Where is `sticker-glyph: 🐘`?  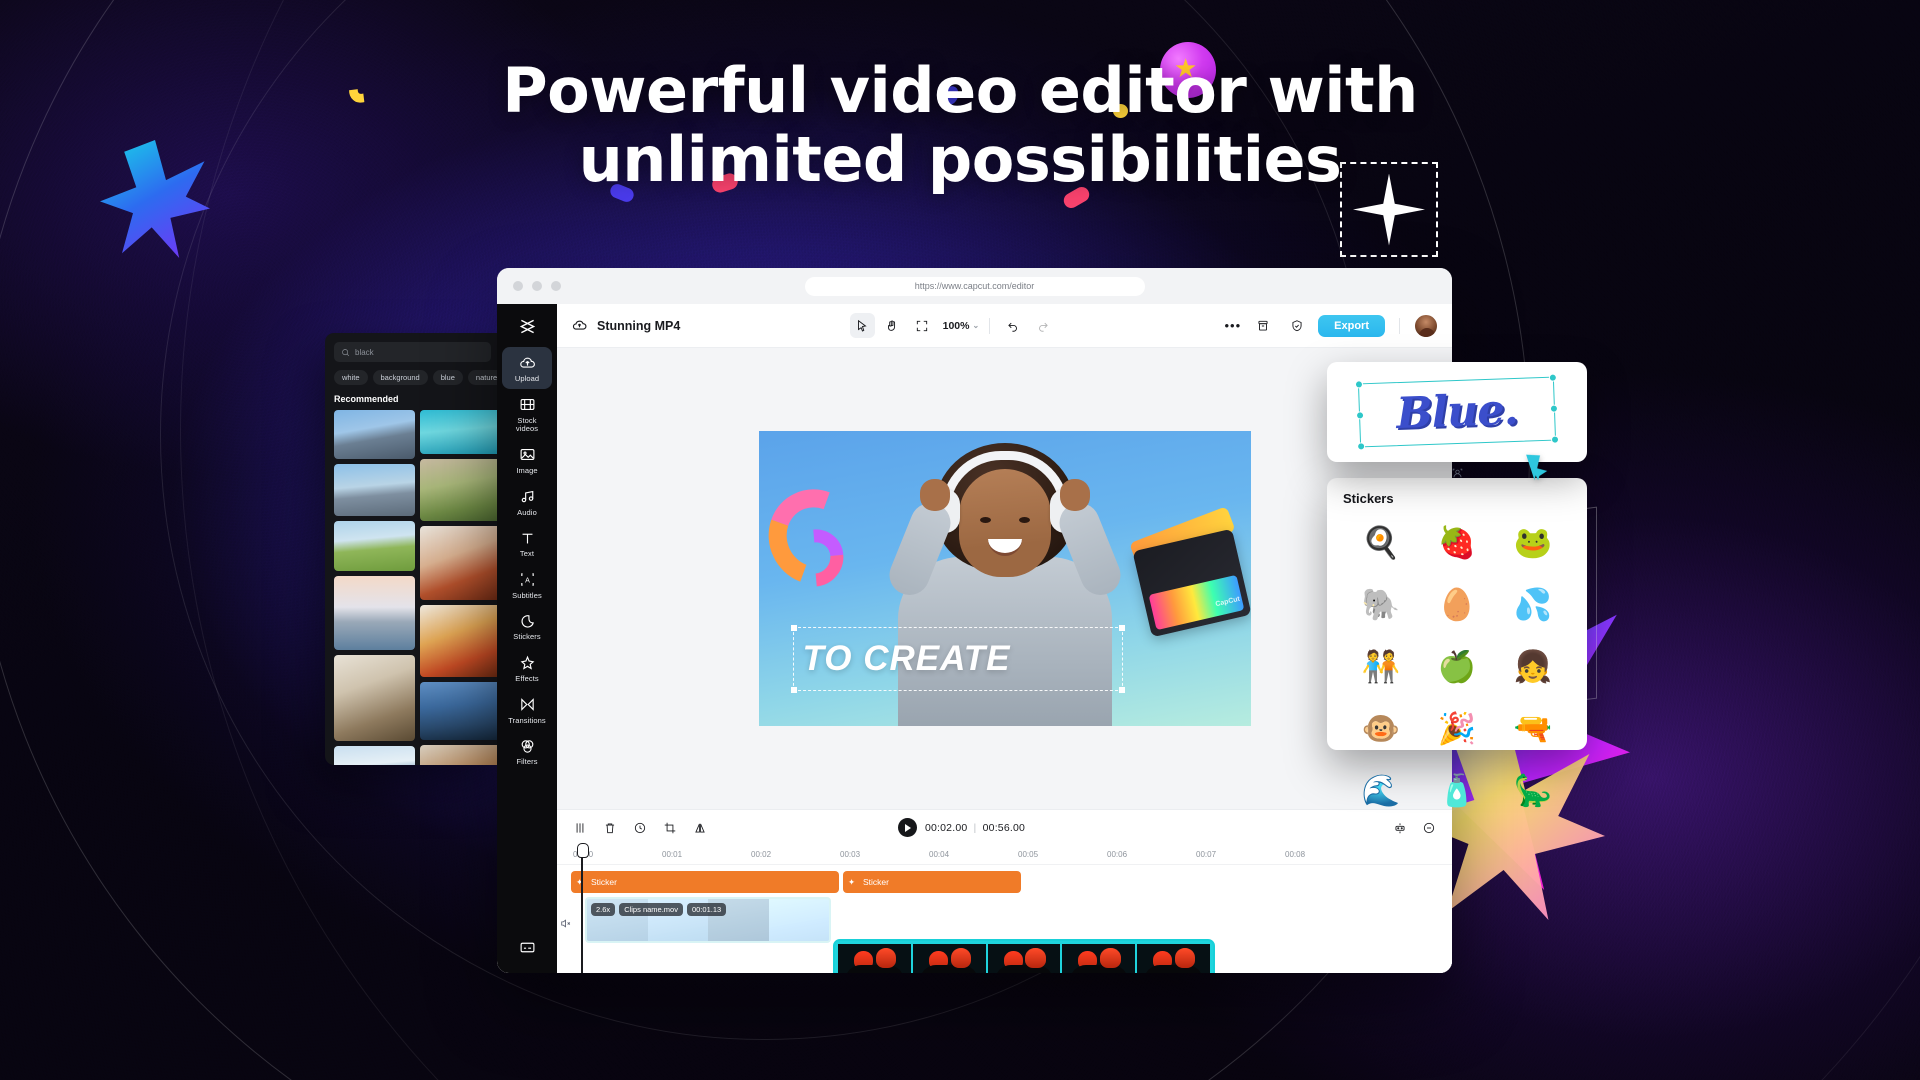
sticker-glyph: 🐘 is located at coordinates (1381, 604).